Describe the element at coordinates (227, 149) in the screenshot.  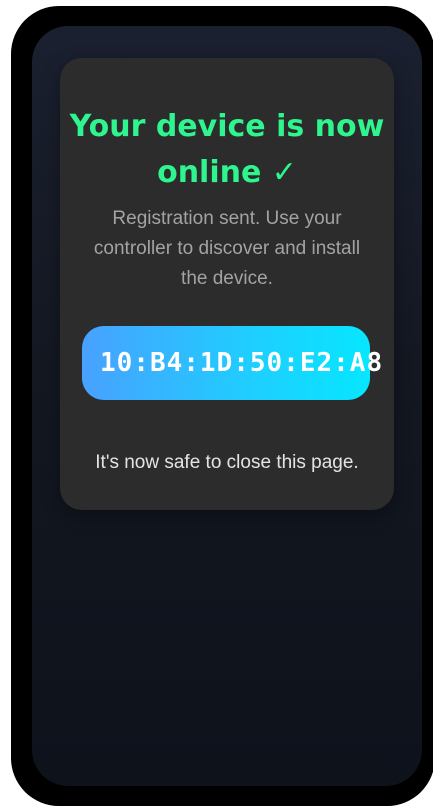
I see `success-title: Your device is now online ✓` at that location.